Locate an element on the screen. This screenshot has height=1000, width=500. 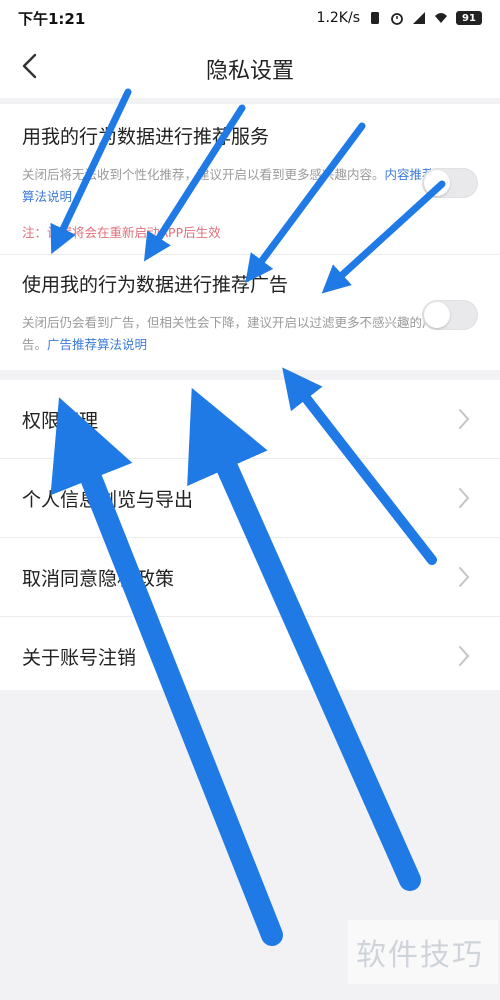
status-icons: 1.2K/s 91 is located at coordinates (399, 18).